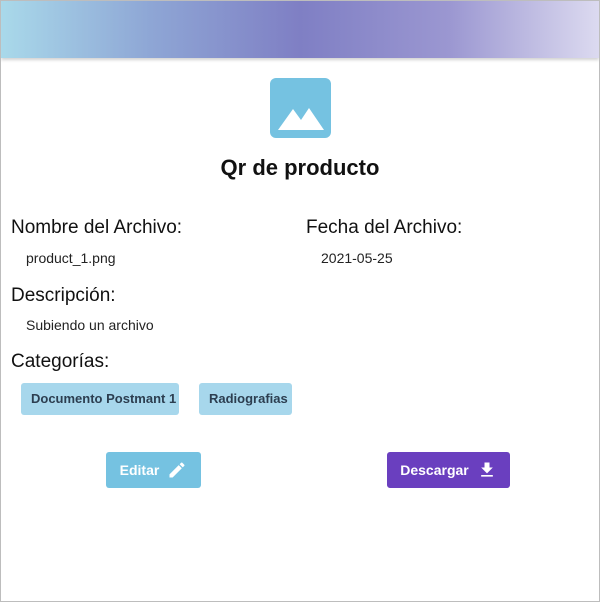  I want to click on download-button-label: Descargar, so click(434, 470).